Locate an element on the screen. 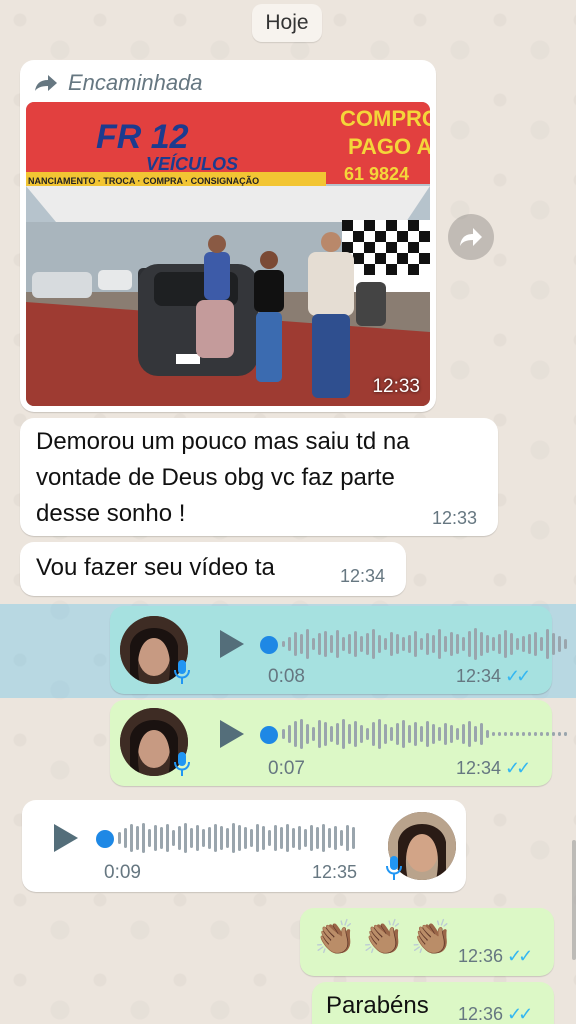 Image resolution: width=576 pixels, height=1024 pixels. share-arrow-icon is located at coordinates (471, 237).